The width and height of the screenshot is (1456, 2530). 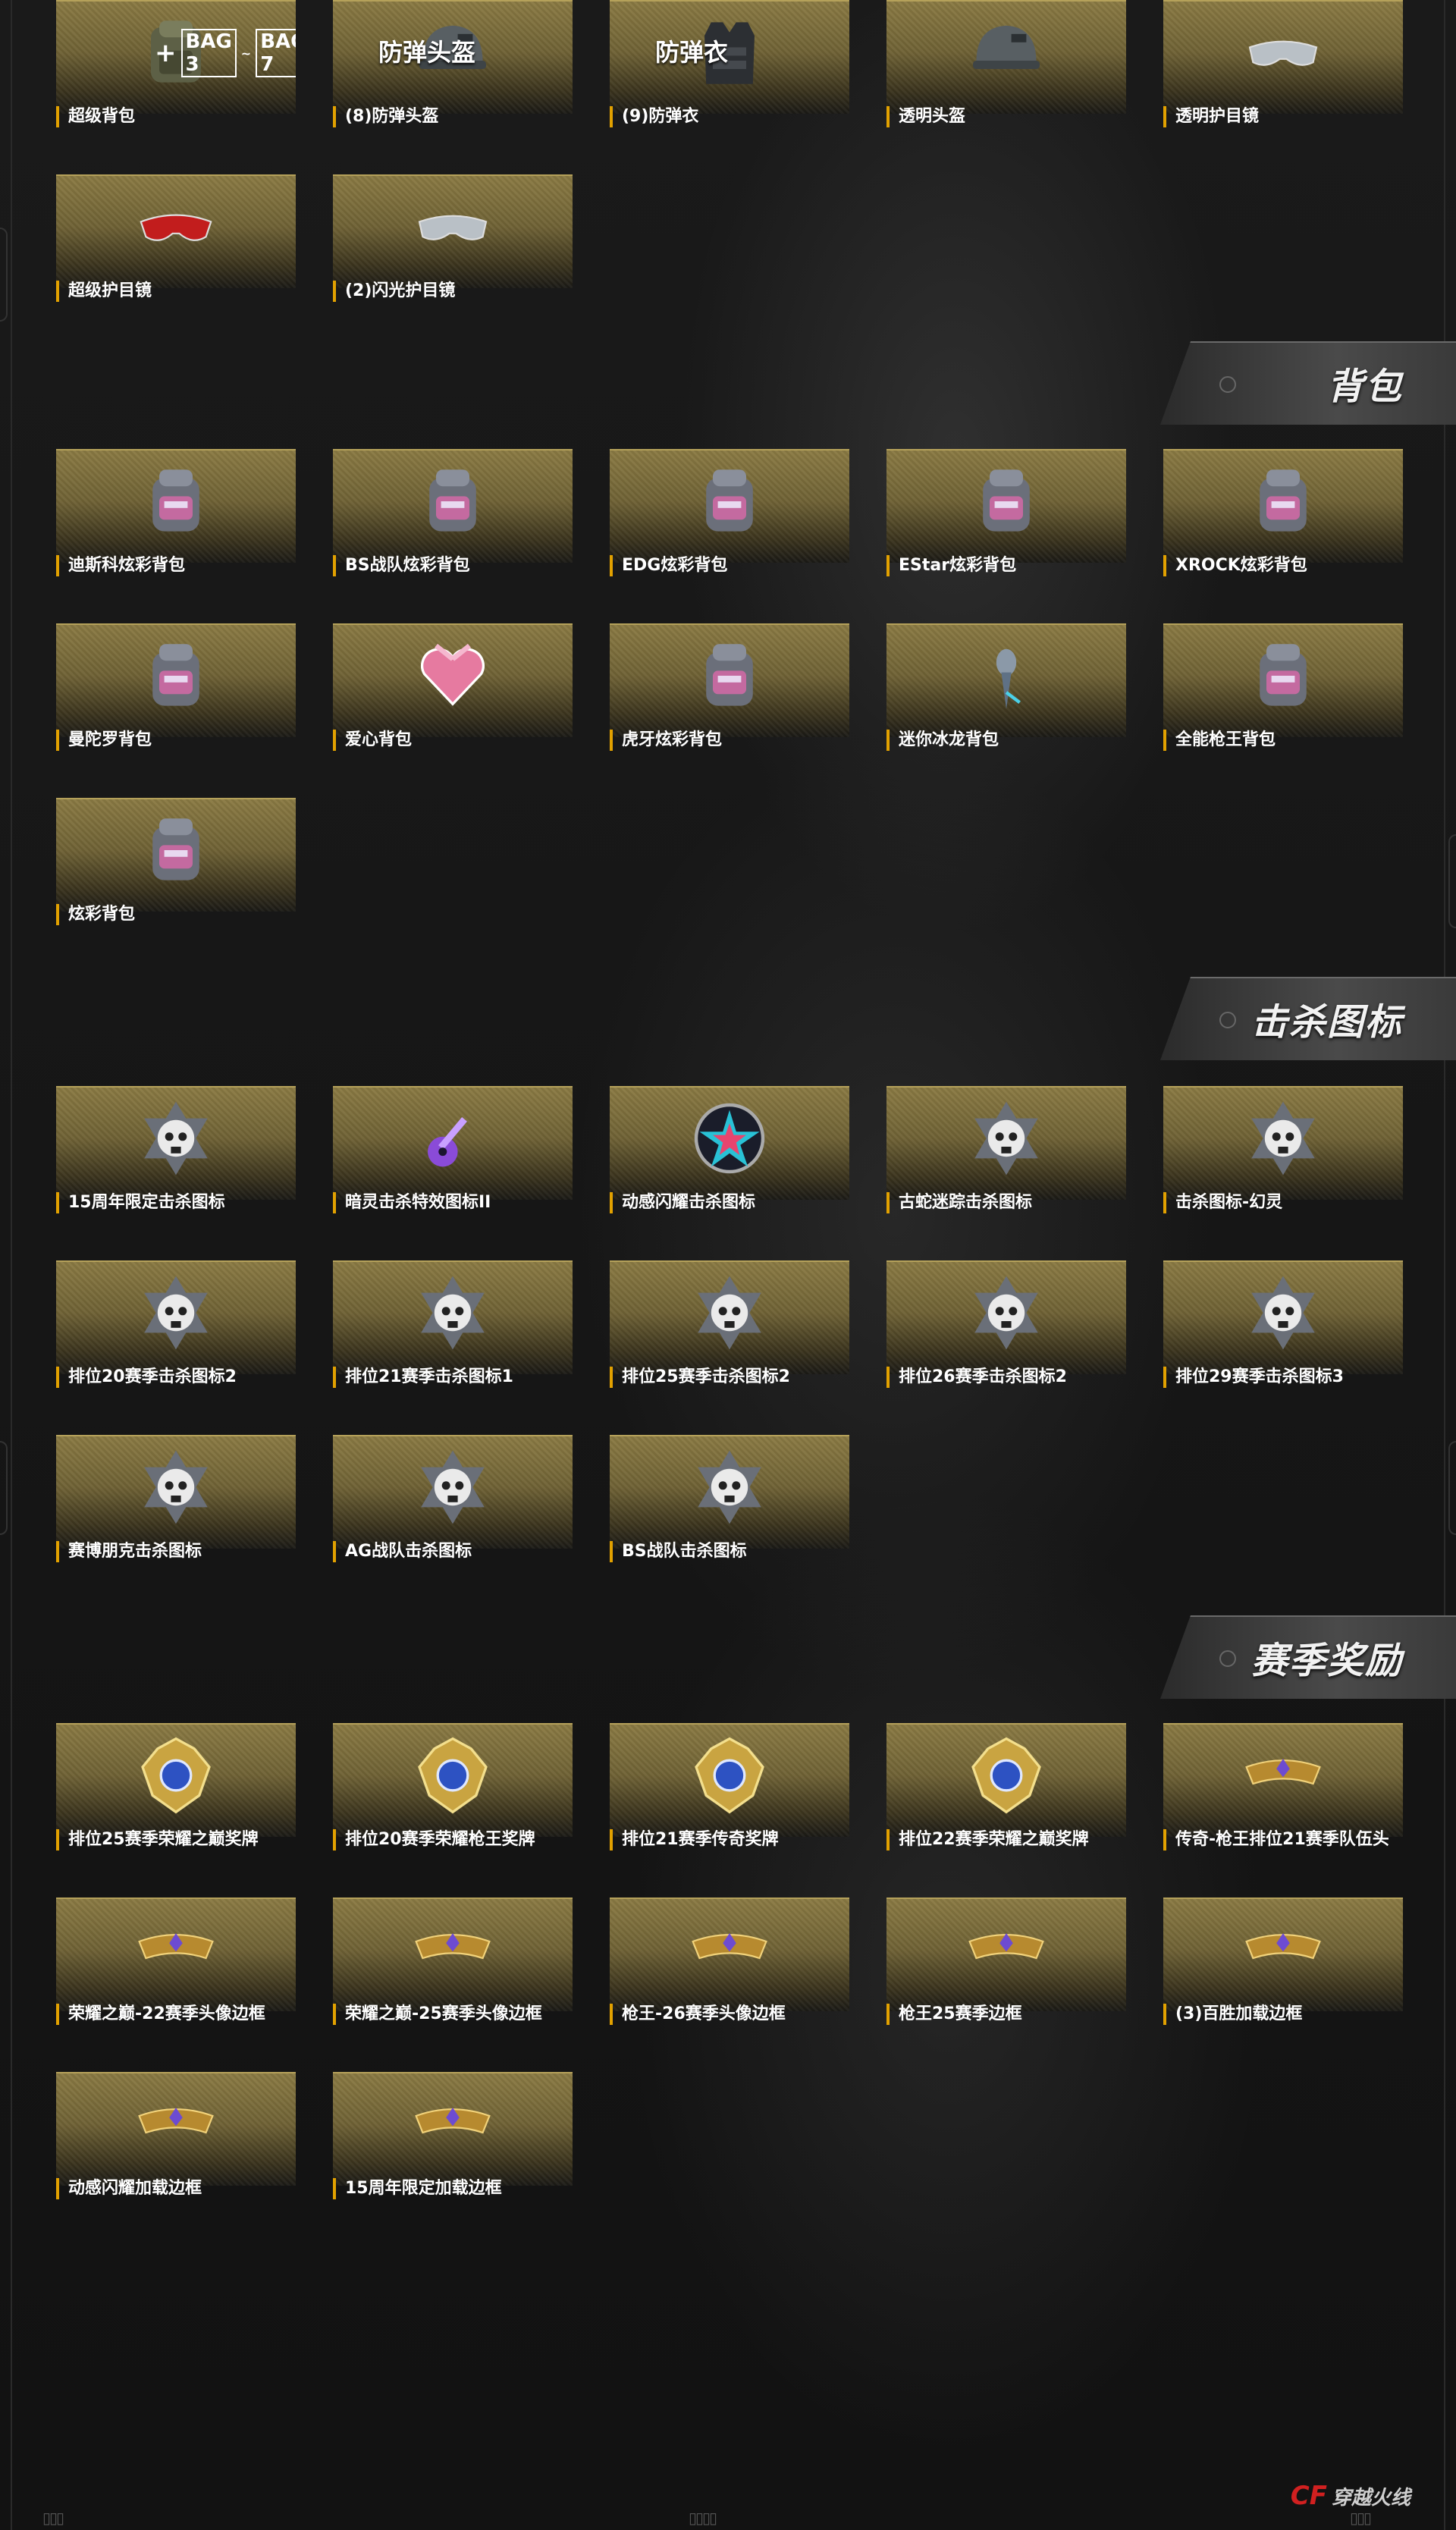 What do you see at coordinates (1283, 116) in the screenshot?
I see `item-name: 透明护目镜` at bounding box center [1283, 116].